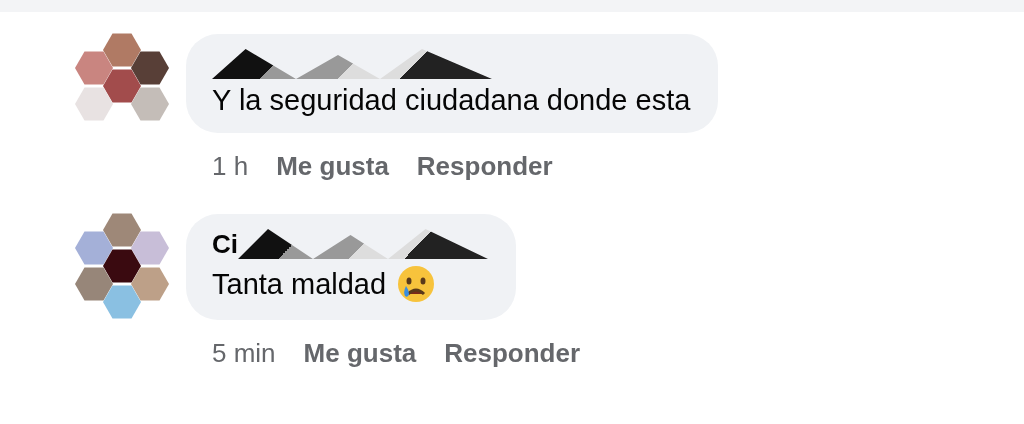 The width and height of the screenshot is (1024, 424). I want to click on comment-text: Tanta maldad, so click(299, 284).